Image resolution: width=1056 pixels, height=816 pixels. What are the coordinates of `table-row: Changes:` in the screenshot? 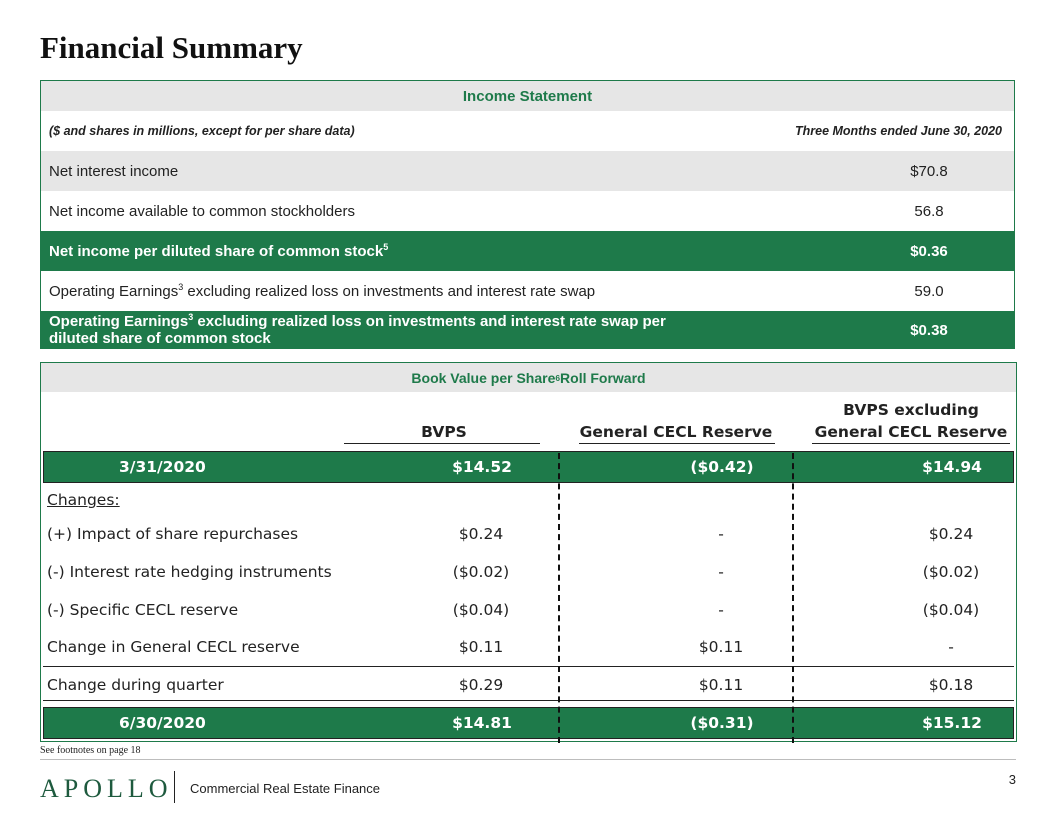 It's located at (528, 500).